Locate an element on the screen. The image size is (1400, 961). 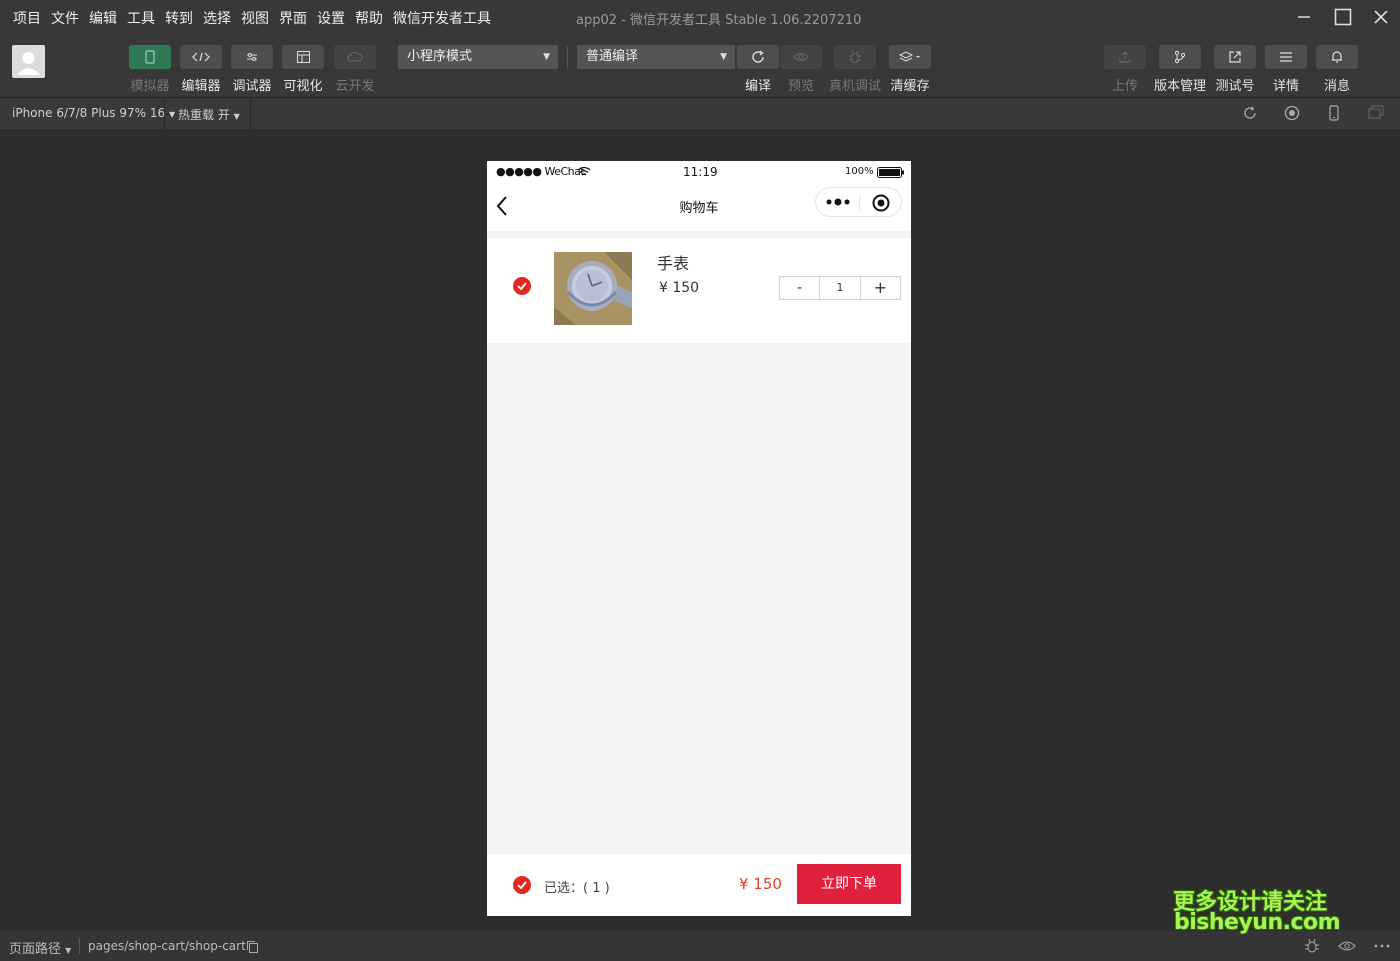
test-account-button is located at coordinates (1235, 57).